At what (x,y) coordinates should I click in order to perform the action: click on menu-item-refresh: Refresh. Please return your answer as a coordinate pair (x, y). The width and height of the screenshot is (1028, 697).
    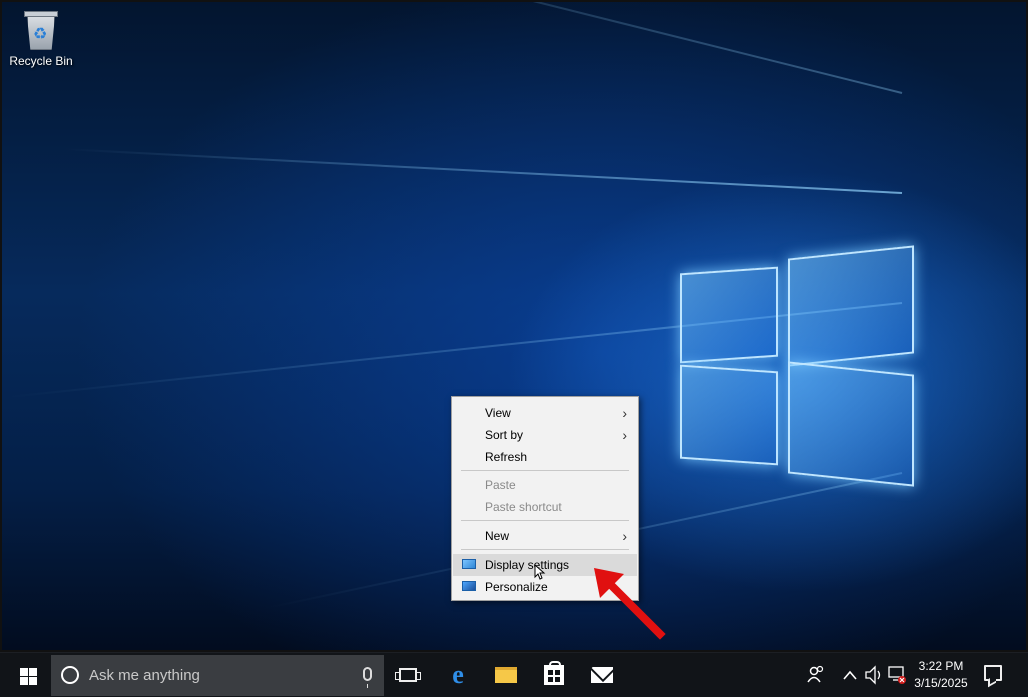
    Looking at the image, I should click on (545, 457).